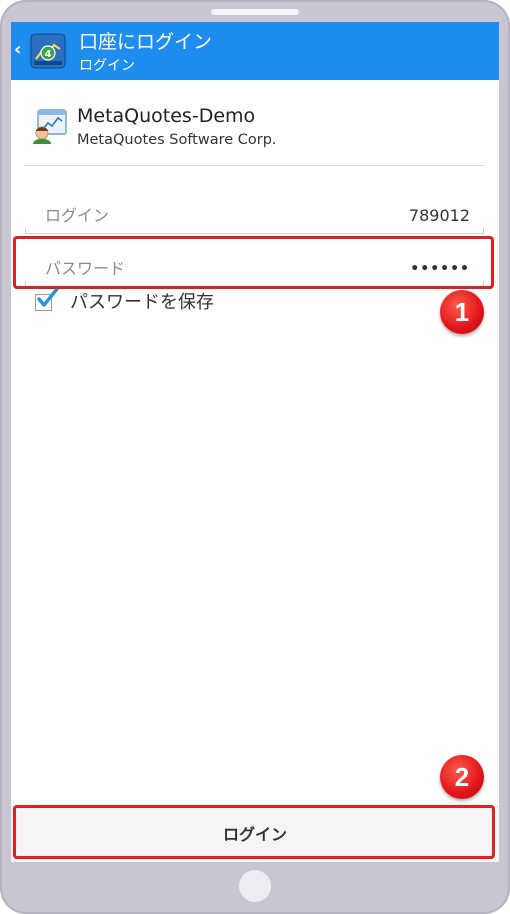 The height and width of the screenshot is (914, 510). What do you see at coordinates (440, 269) in the screenshot?
I see `password-field-value: ••••••` at bounding box center [440, 269].